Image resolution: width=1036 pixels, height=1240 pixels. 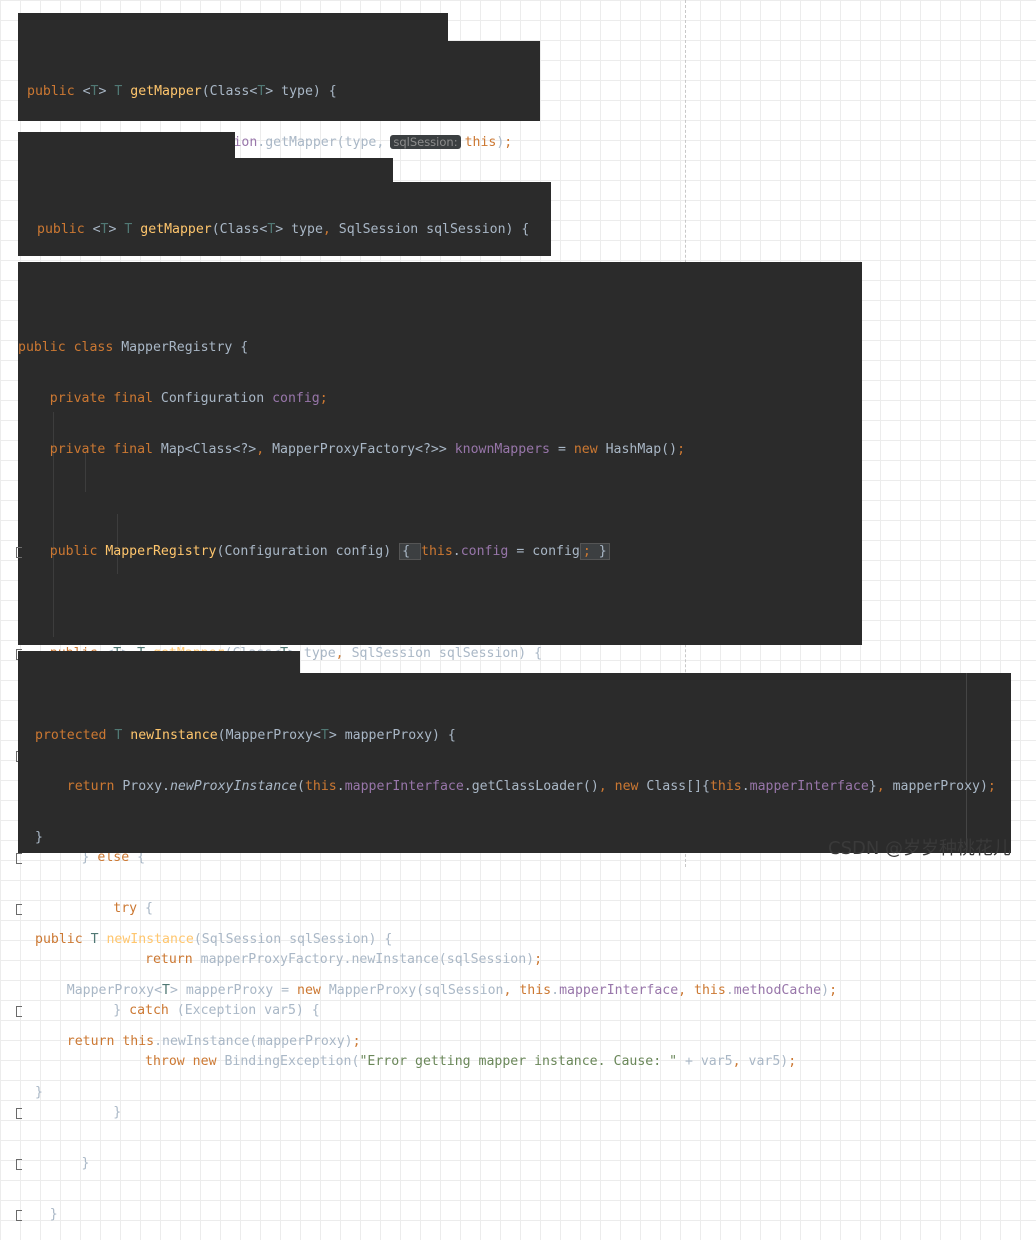 I want to click on code-block-configuration-title: public class Configuration, so click(x=126, y=157).